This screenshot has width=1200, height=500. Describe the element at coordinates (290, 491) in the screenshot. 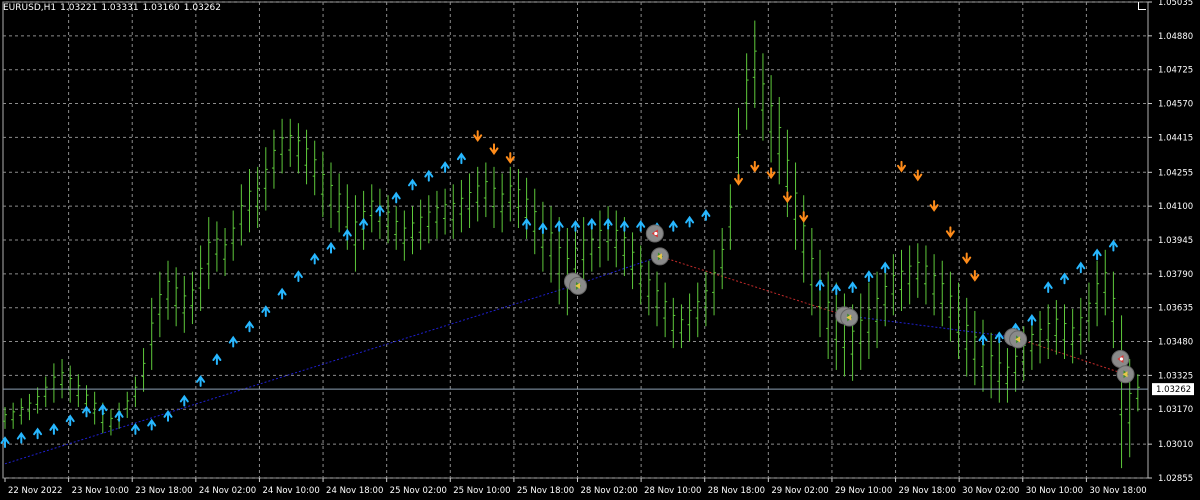

I see `x-tick-label: 24 Nov 10:00` at that location.